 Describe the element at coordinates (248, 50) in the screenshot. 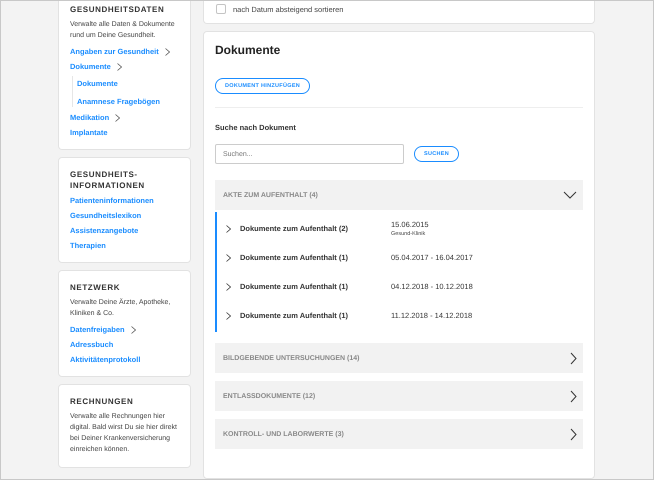

I see `documents-title: Dokumente` at that location.